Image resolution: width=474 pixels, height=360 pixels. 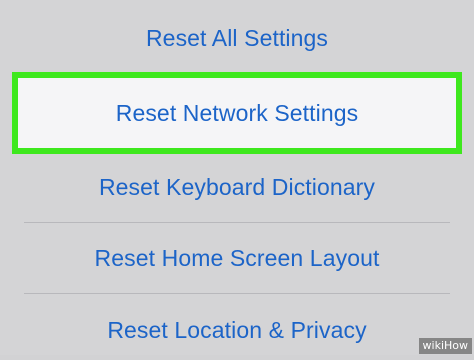 What do you see at coordinates (237, 38) in the screenshot?
I see `reset-all-settings-button: Reset All Settings` at bounding box center [237, 38].